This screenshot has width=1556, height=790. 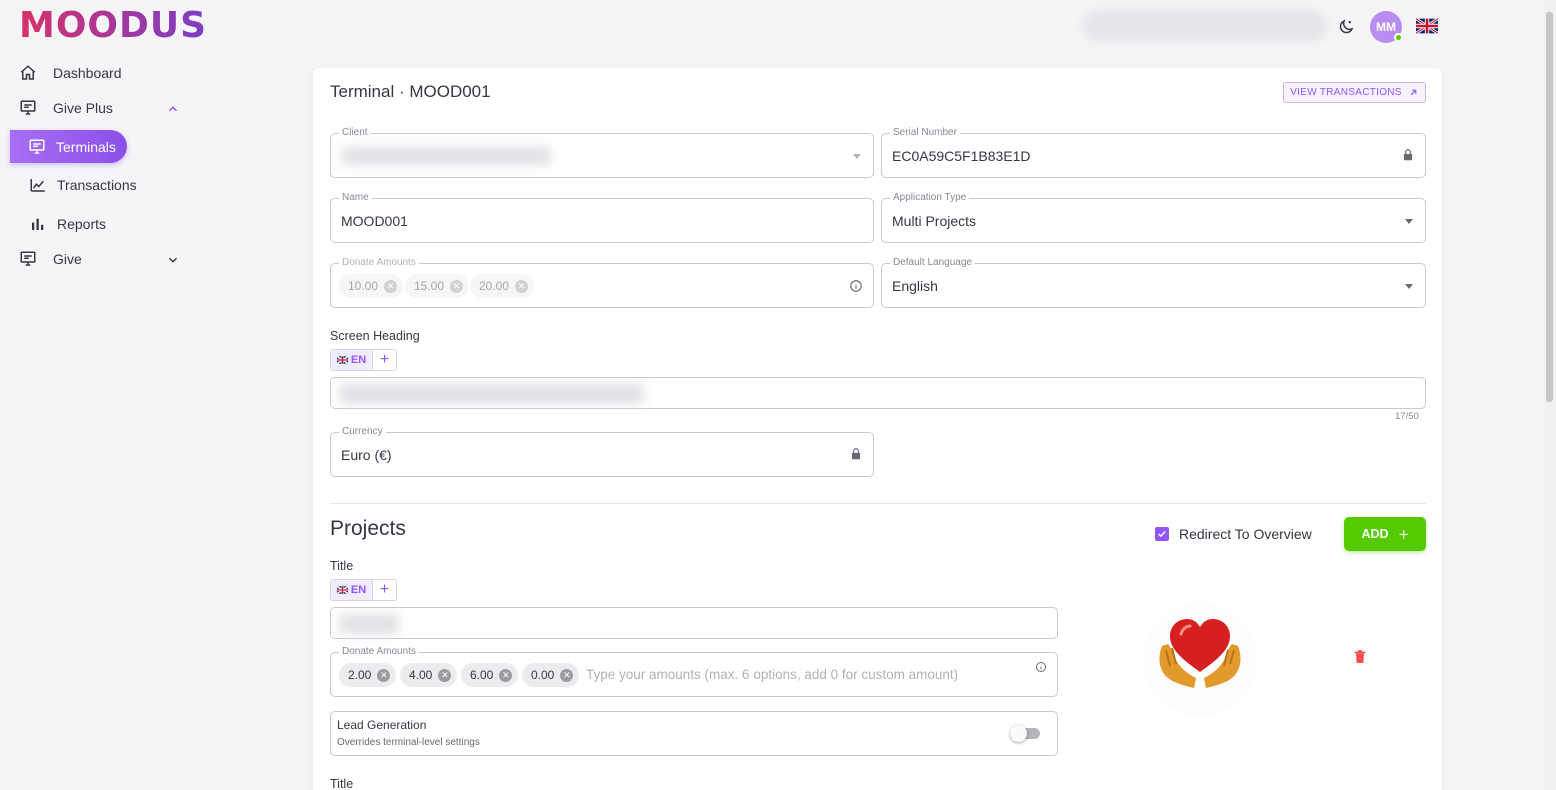 I want to click on project-title-blurred-value, so click(x=369, y=624).